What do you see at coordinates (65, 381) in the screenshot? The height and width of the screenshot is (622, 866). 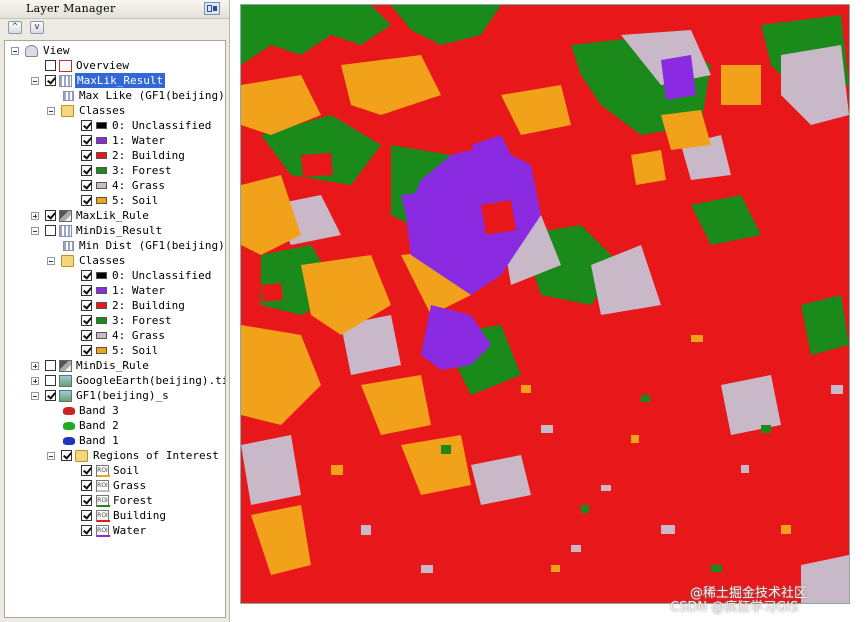 I see `image-layer-icon` at bounding box center [65, 381].